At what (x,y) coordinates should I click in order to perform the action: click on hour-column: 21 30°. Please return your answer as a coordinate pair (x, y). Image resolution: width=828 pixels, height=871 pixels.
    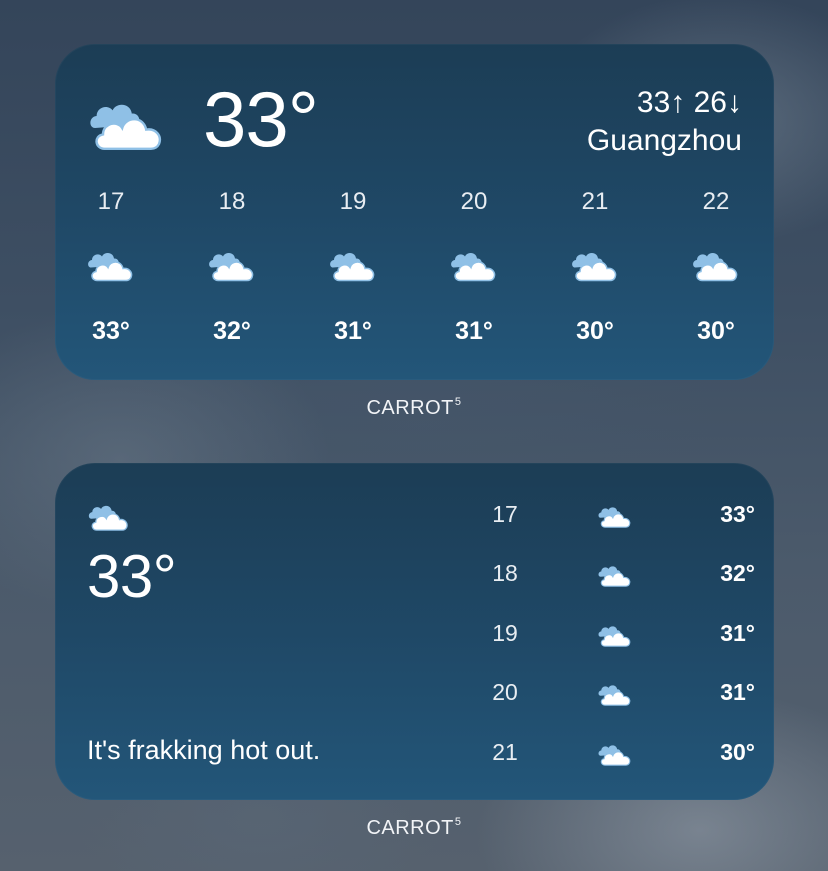
    Looking at the image, I should click on (595, 212).